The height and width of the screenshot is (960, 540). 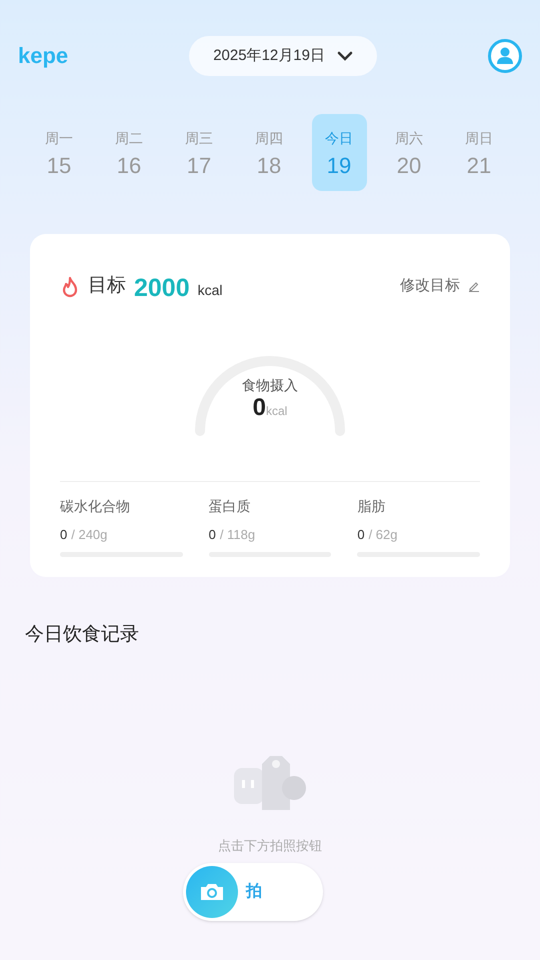 I want to click on date-picker: 2025年12月19日, so click(x=283, y=56).